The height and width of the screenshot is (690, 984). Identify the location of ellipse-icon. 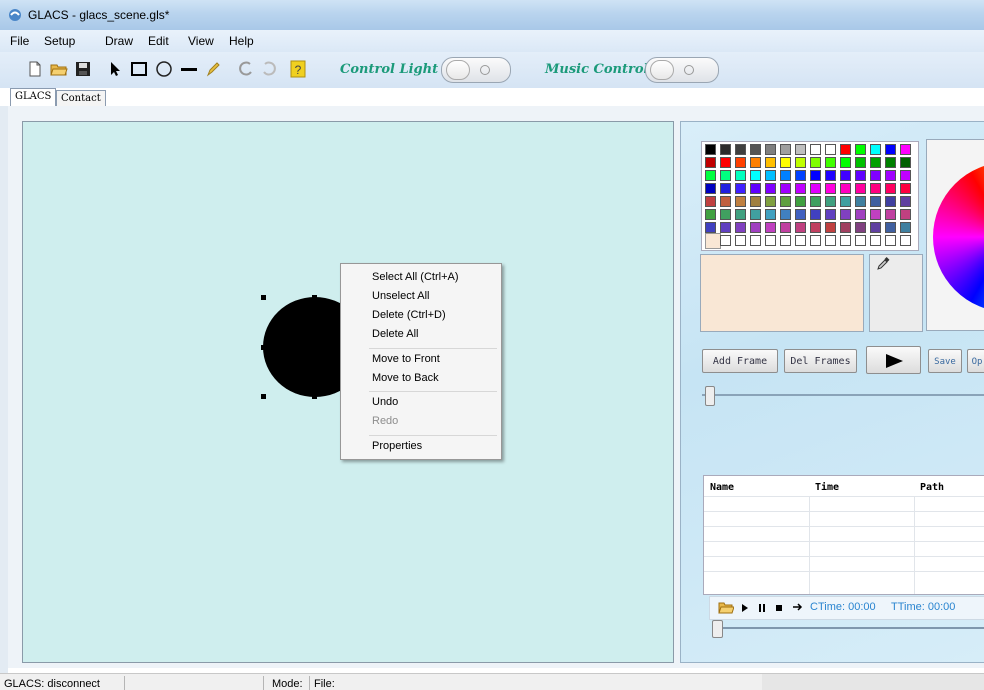
(164, 69).